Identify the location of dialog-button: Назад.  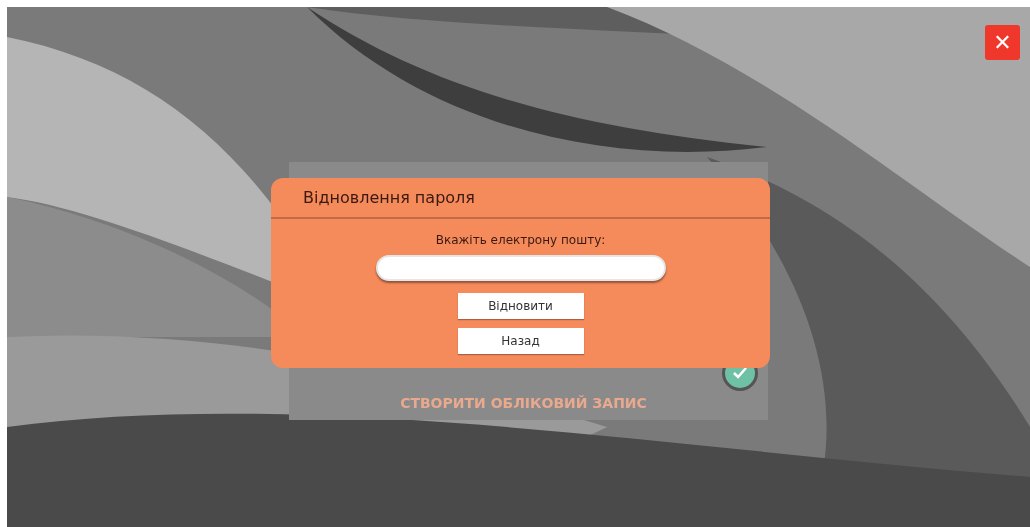
(520, 341).